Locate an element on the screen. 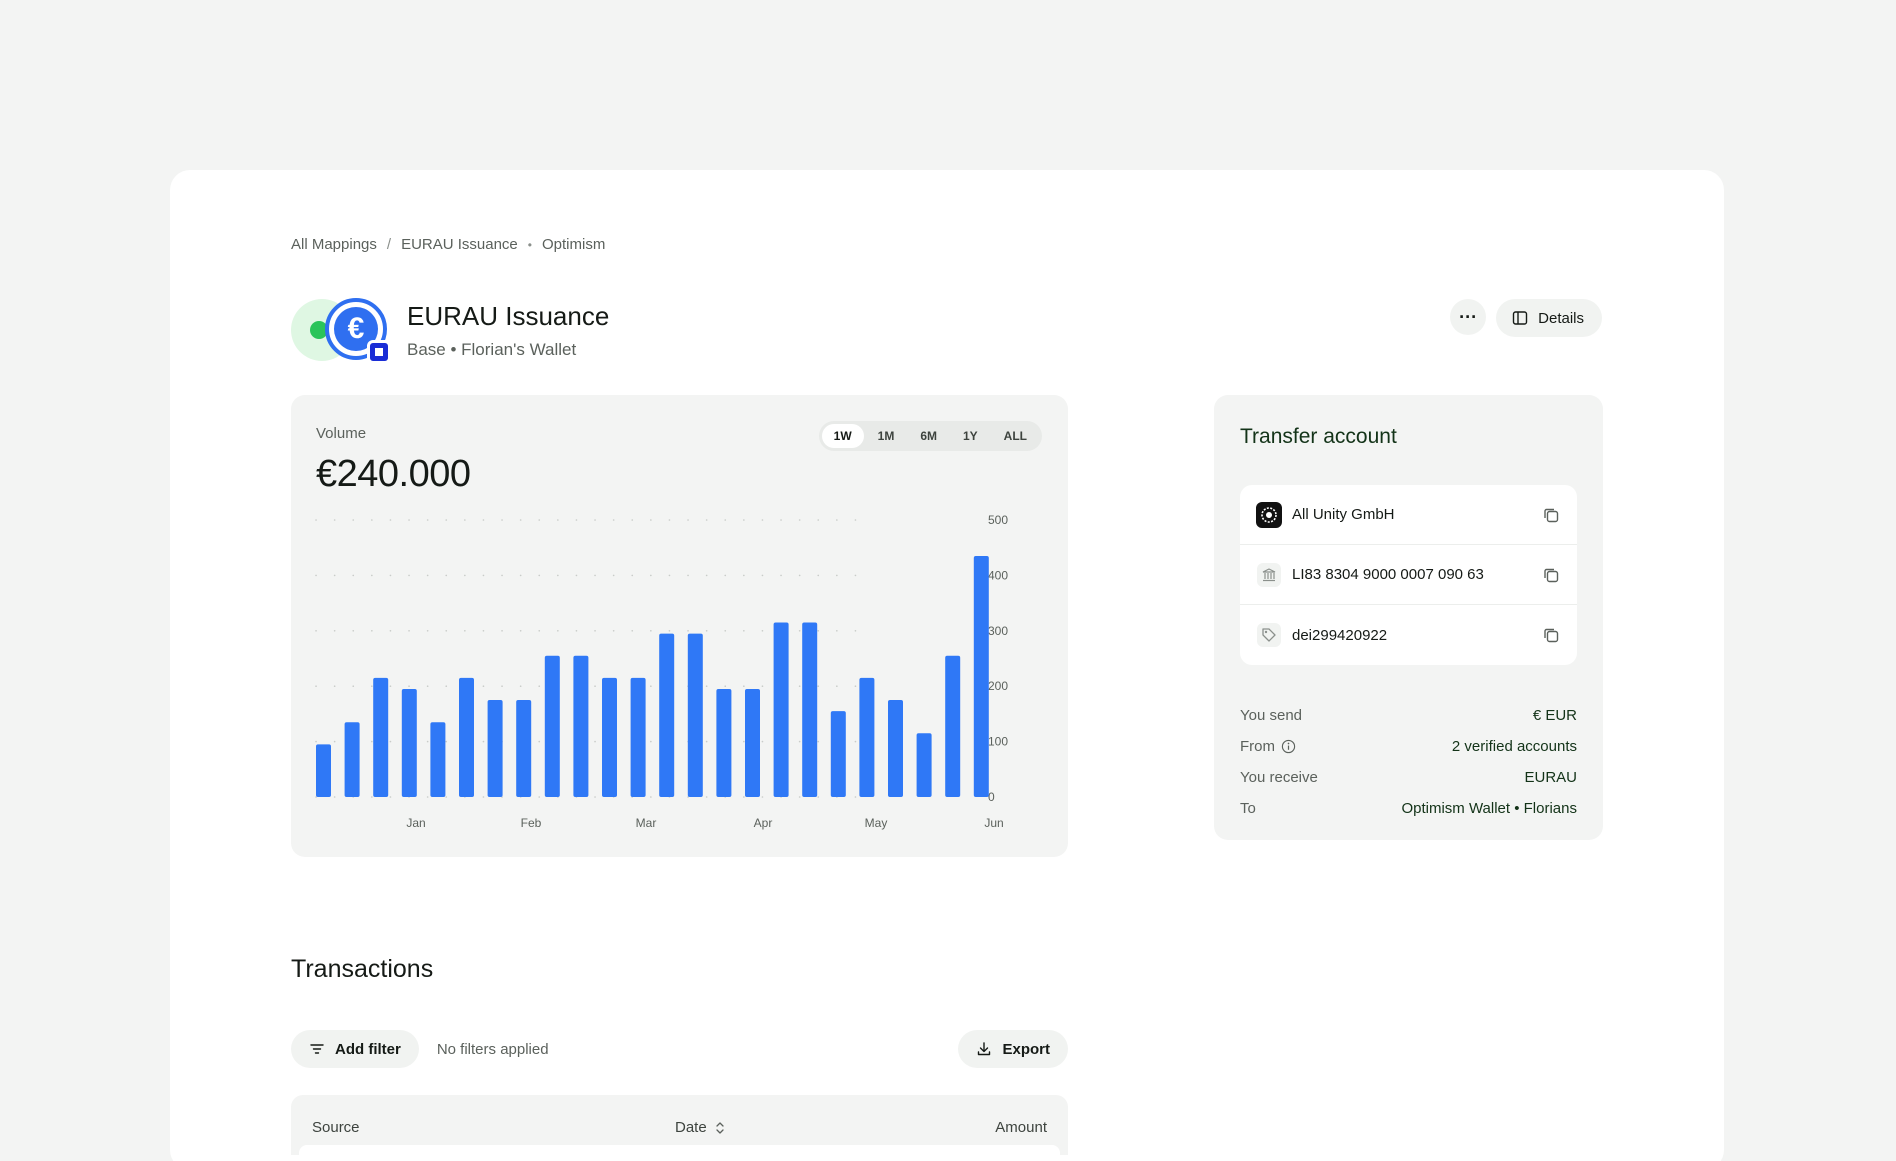 The height and width of the screenshot is (1161, 1896). company-logo-icon is located at coordinates (1269, 514).